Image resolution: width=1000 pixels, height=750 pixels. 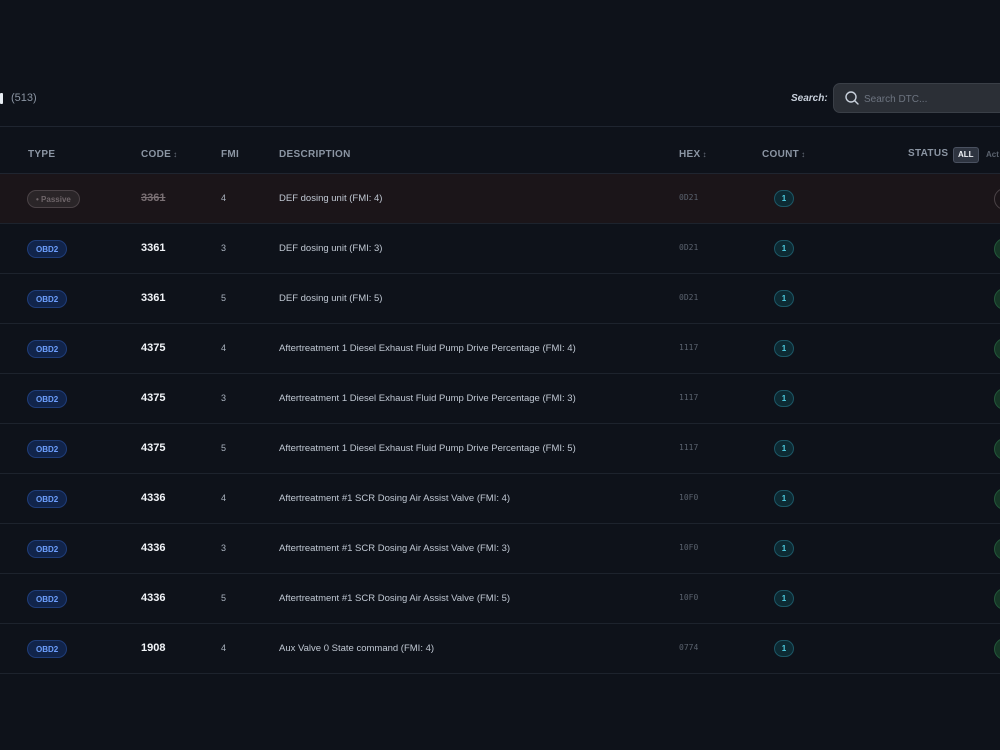 What do you see at coordinates (992, 154) in the screenshot?
I see `status-filter-active: Act` at bounding box center [992, 154].